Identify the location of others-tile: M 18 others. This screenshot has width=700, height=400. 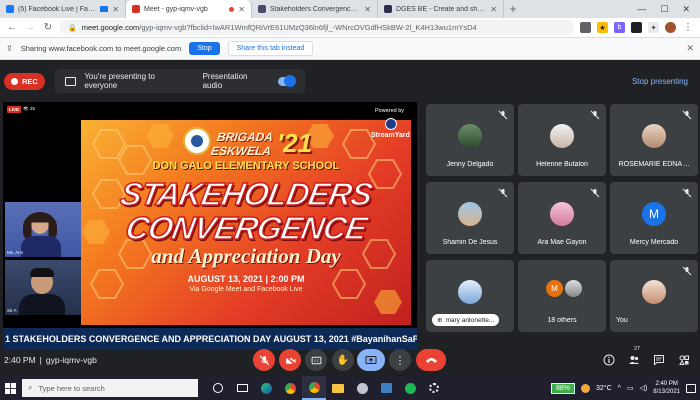
(562, 296).